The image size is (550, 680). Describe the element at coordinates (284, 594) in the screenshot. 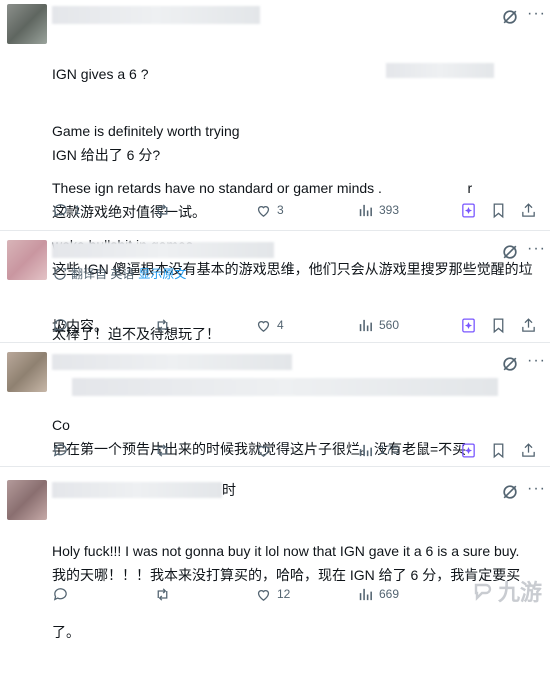

I see `like-count: 12` at that location.